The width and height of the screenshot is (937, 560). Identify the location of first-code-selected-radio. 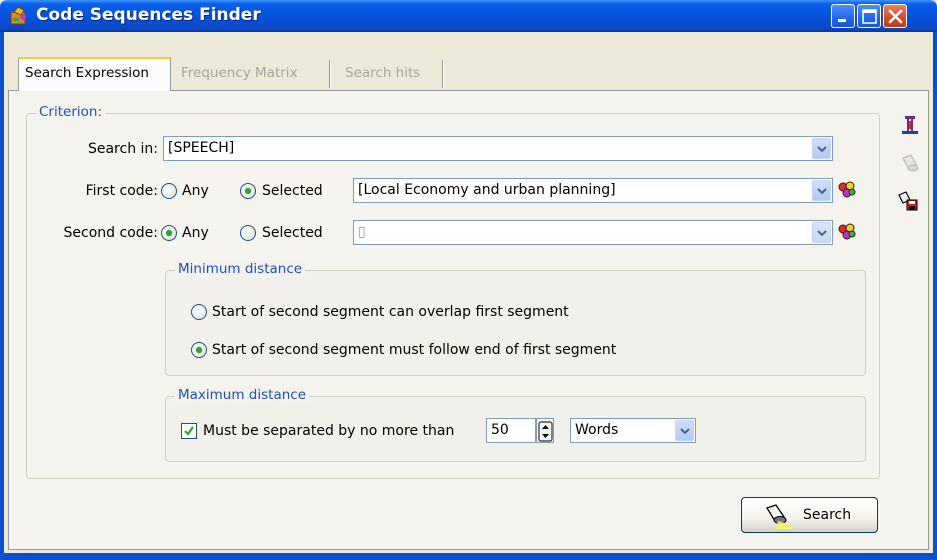
(248, 191).